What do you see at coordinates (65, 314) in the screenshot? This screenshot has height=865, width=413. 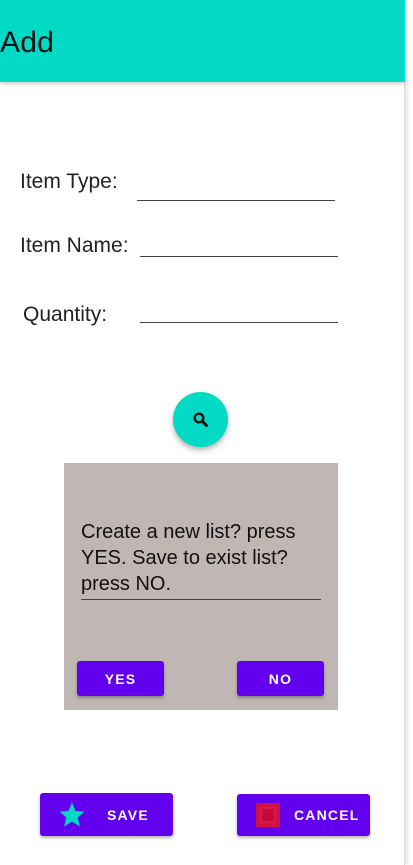 I see `quantity-label: Quantity:` at bounding box center [65, 314].